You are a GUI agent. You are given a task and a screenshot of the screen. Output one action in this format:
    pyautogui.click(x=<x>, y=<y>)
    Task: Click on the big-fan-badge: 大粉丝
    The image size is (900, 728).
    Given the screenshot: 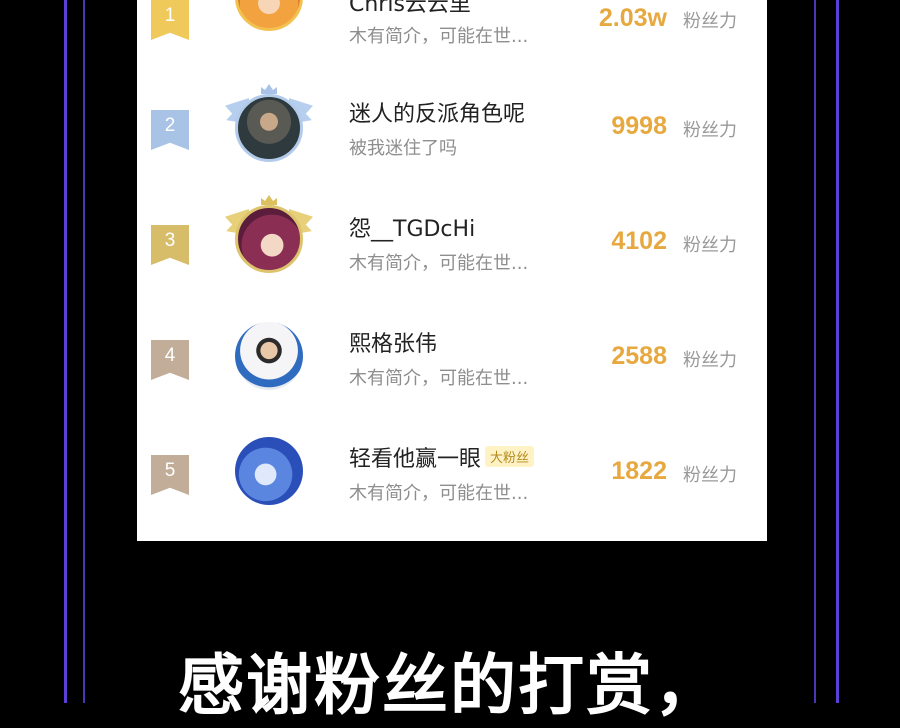 What is the action you would take?
    pyautogui.click(x=510, y=456)
    